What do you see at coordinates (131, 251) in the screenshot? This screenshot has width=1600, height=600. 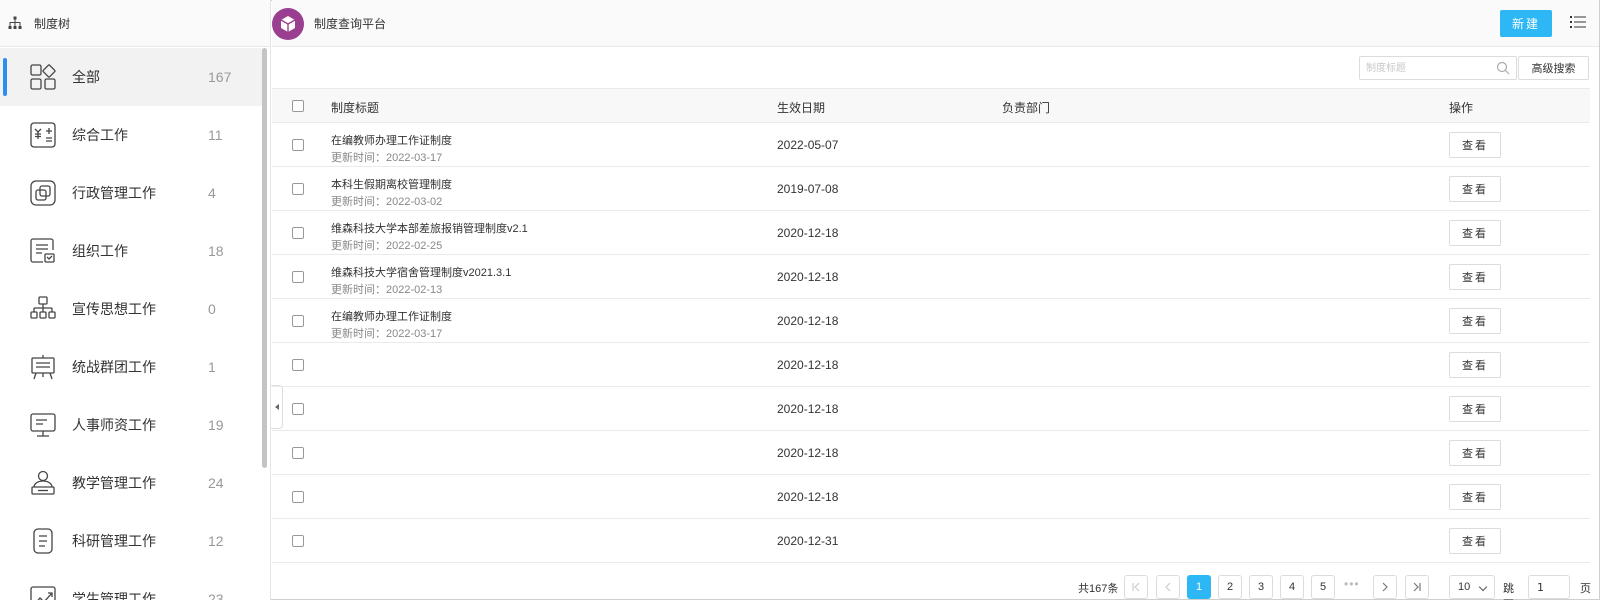 I see `sidebar-item-organization: 组织工作 18` at bounding box center [131, 251].